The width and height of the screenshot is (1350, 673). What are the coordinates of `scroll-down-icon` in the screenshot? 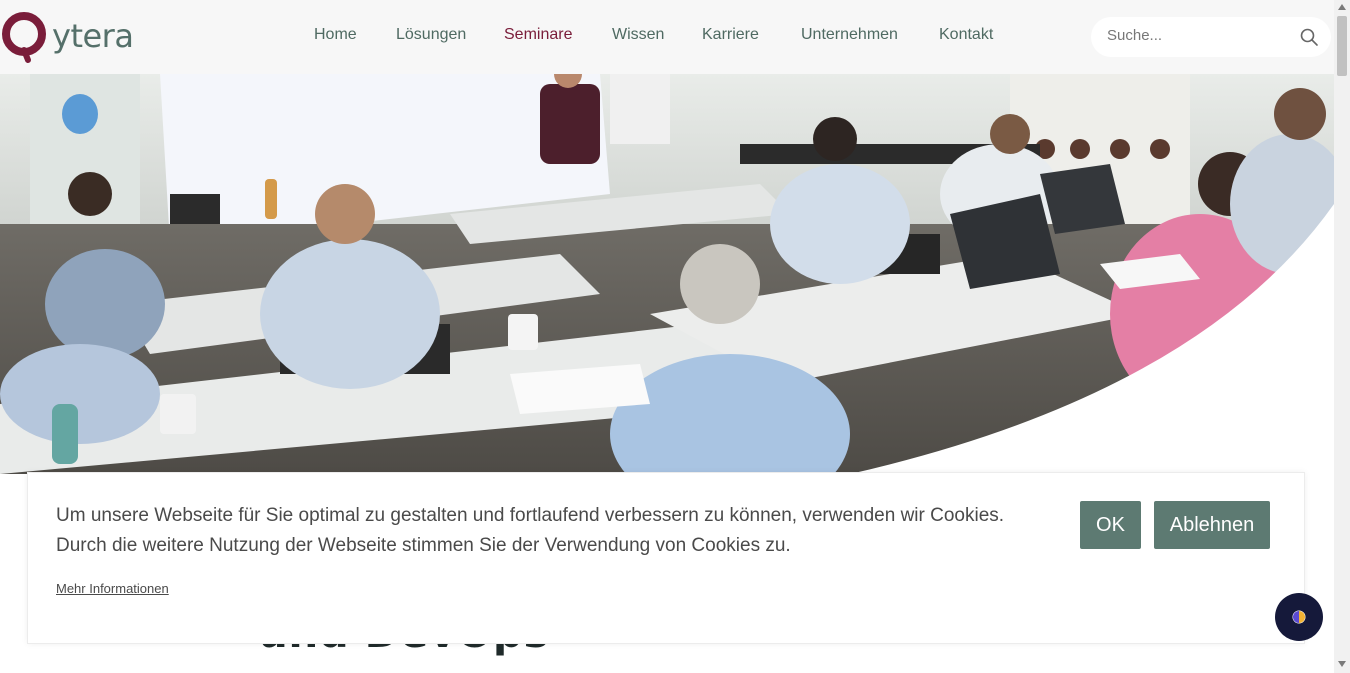 It's located at (1342, 664).